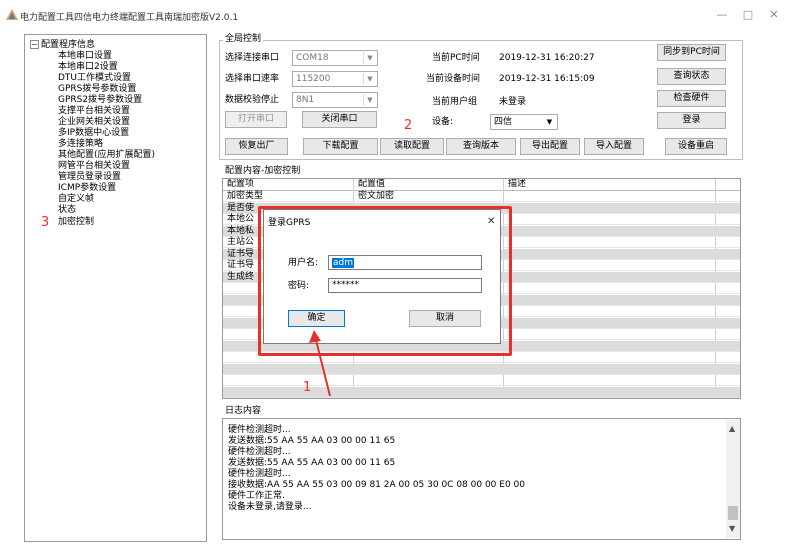 The image size is (799, 553). What do you see at coordinates (252, 79) in the screenshot?
I see `baud-label: 选择串口速率` at bounding box center [252, 79].